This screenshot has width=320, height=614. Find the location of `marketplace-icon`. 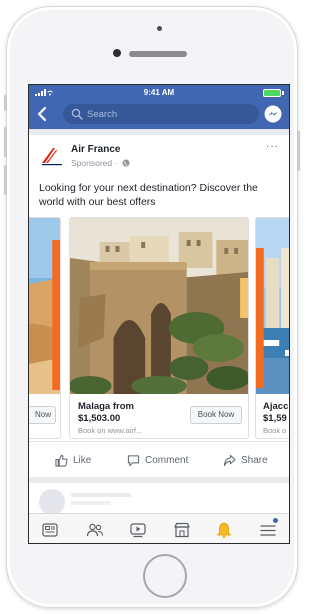

marketplace-icon is located at coordinates (182, 530).